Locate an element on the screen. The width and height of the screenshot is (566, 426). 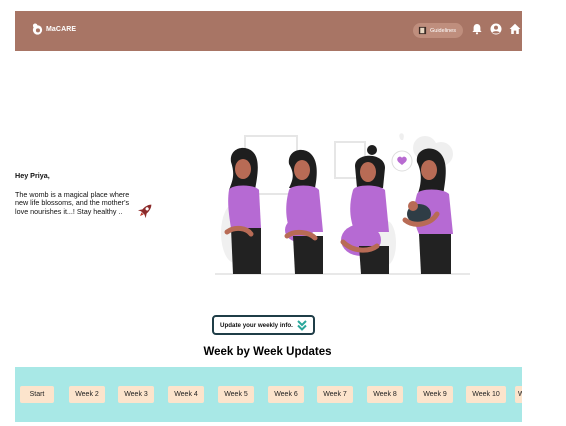
week-button-5: Week 5 is located at coordinates (236, 394).